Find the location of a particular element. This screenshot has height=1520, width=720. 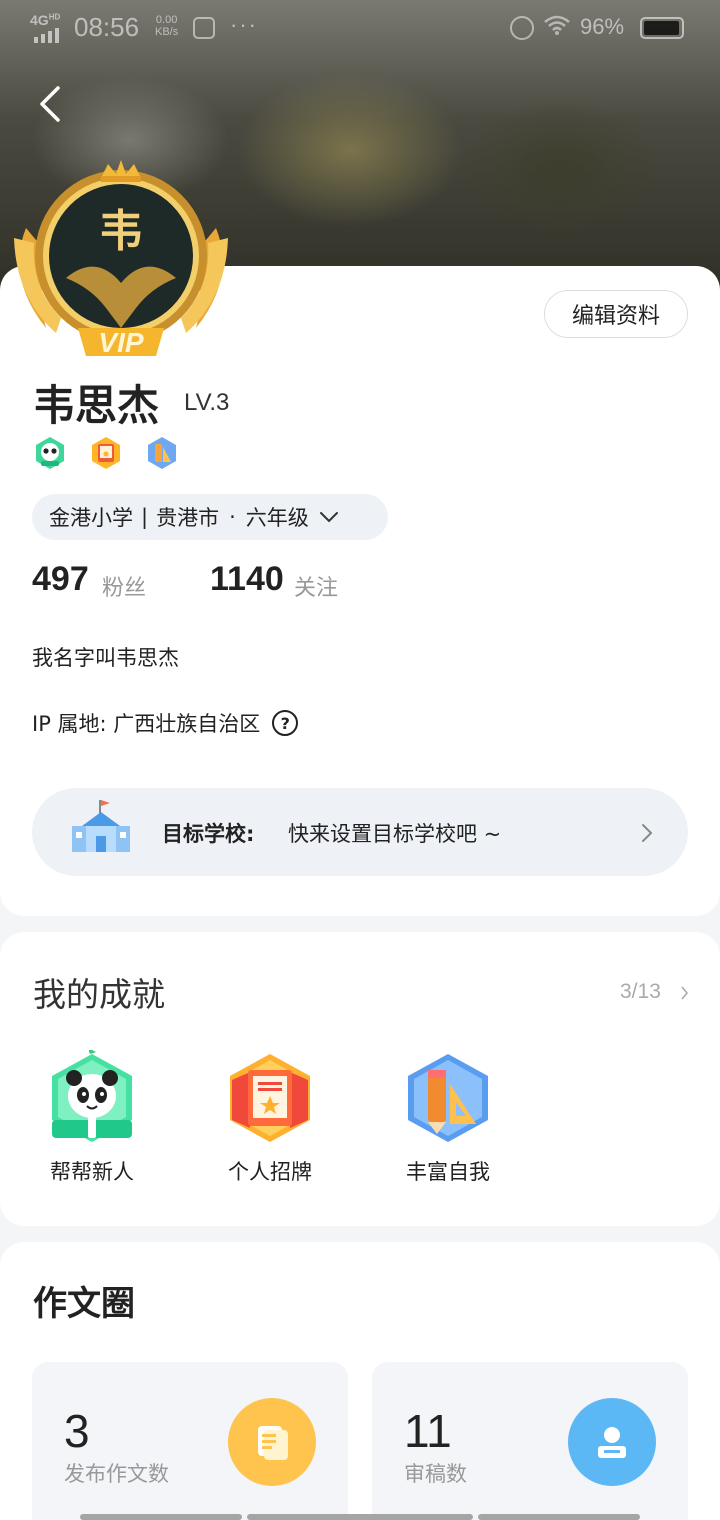

battery-icon is located at coordinates (662, 28).